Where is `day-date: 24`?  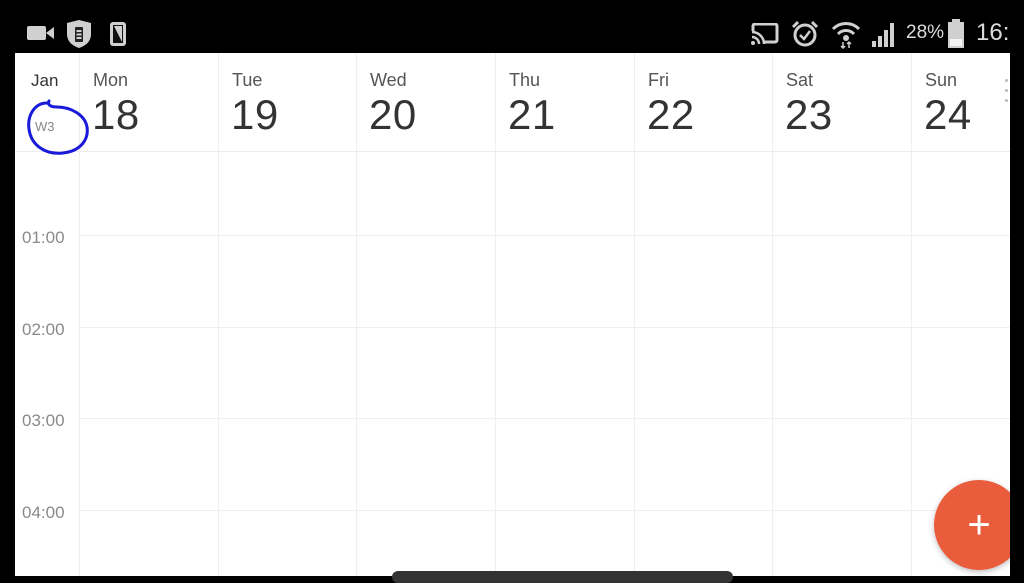 day-date: 24 is located at coordinates (948, 114).